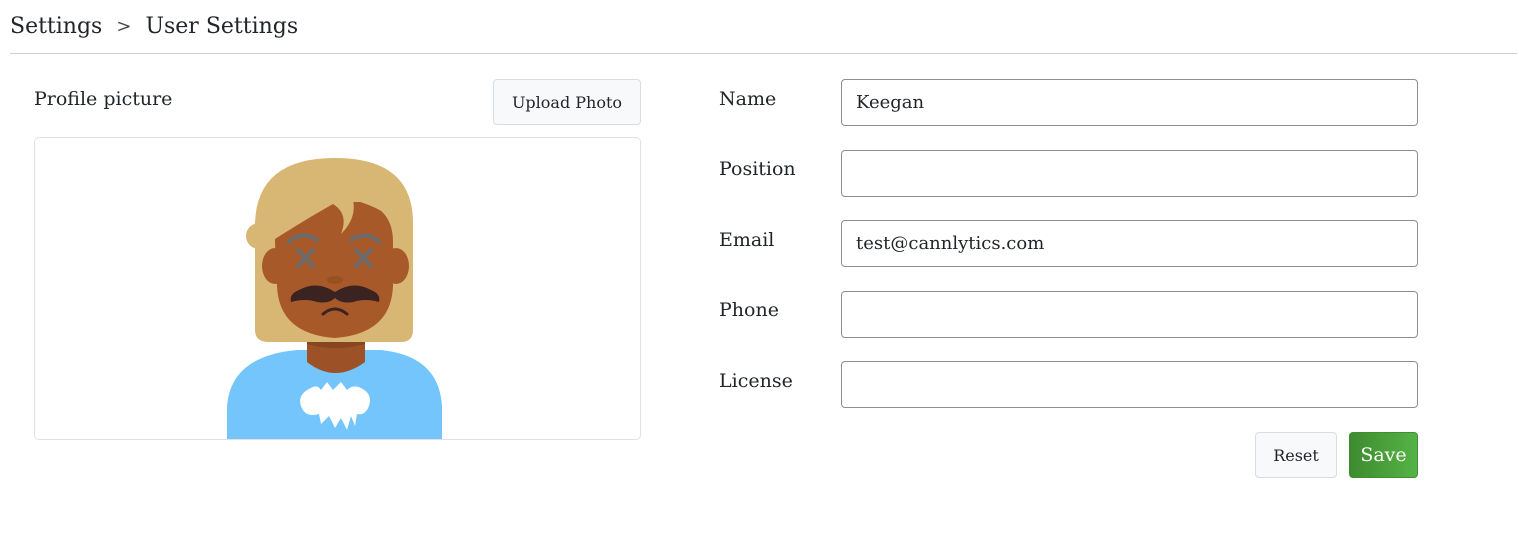  What do you see at coordinates (1129, 314) in the screenshot?
I see `phone-input` at bounding box center [1129, 314].